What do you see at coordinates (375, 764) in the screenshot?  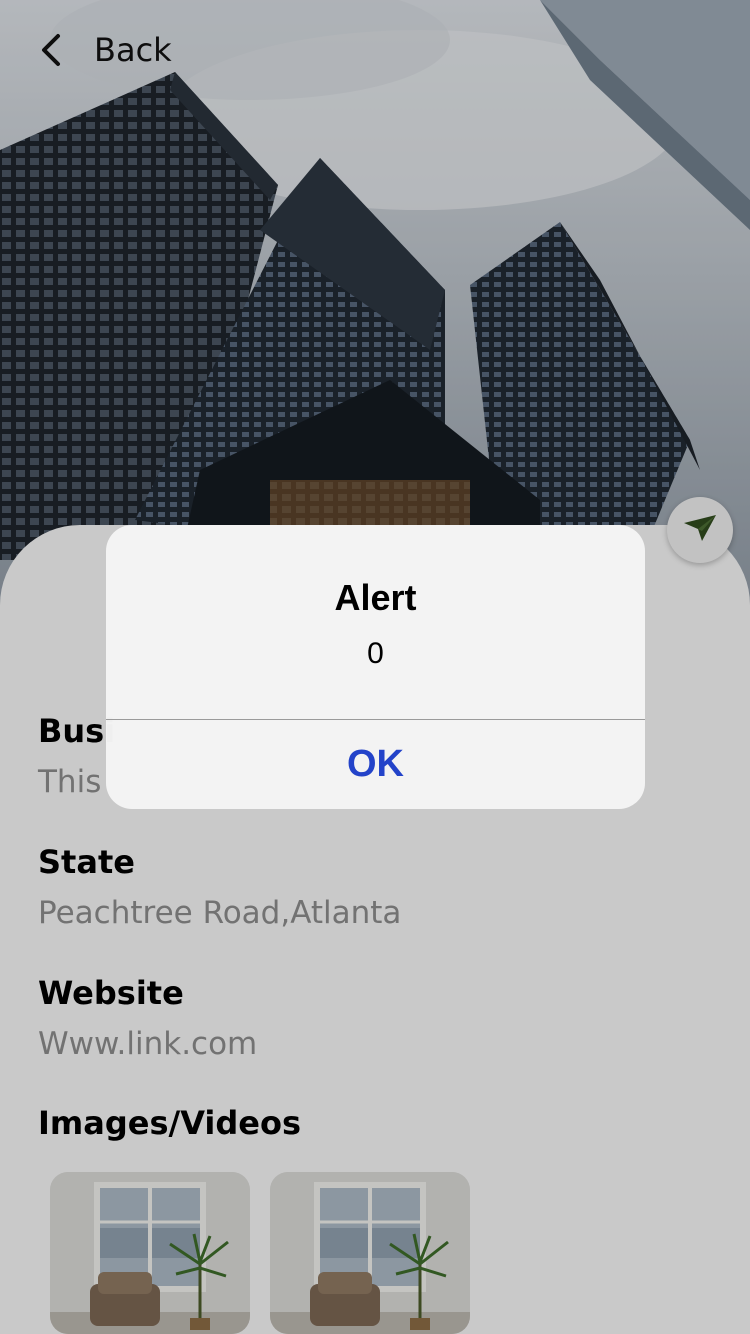 I see `ok-button: OK` at bounding box center [375, 764].